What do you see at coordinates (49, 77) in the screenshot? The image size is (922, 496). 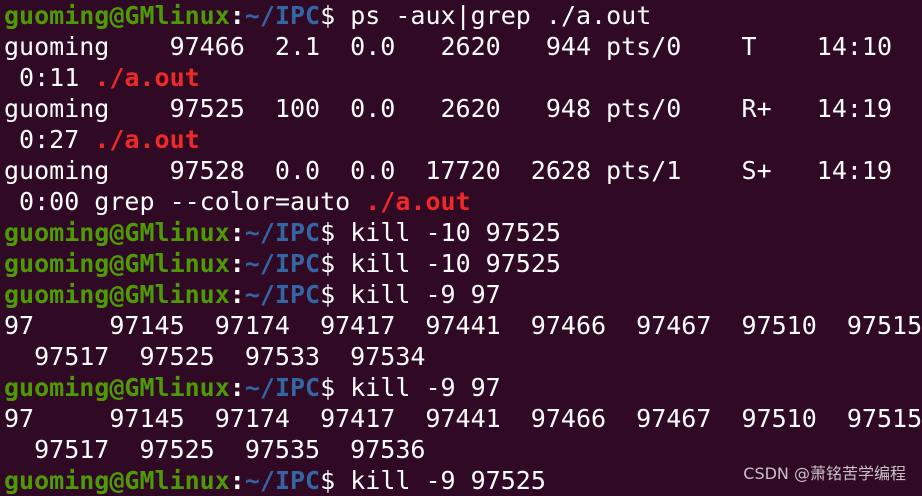 I see `output-text: 0:11` at bounding box center [49, 77].